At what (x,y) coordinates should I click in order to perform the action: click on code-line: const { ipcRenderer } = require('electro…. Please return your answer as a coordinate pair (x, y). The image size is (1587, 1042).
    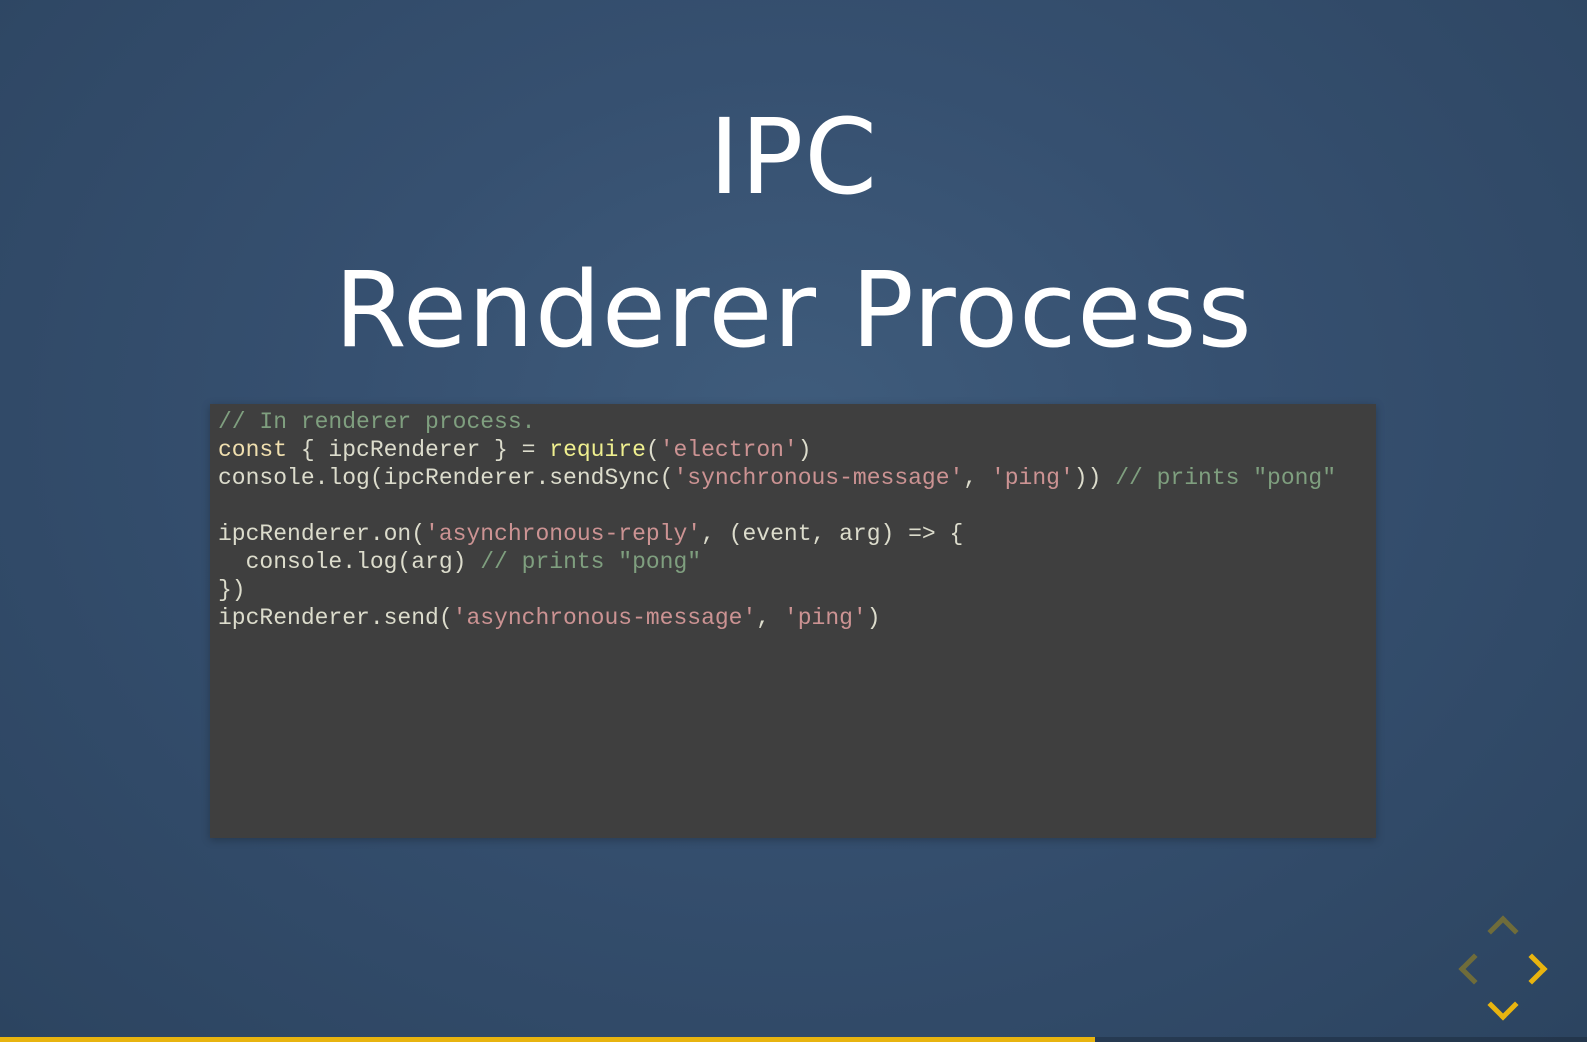
    Looking at the image, I should click on (793, 450).